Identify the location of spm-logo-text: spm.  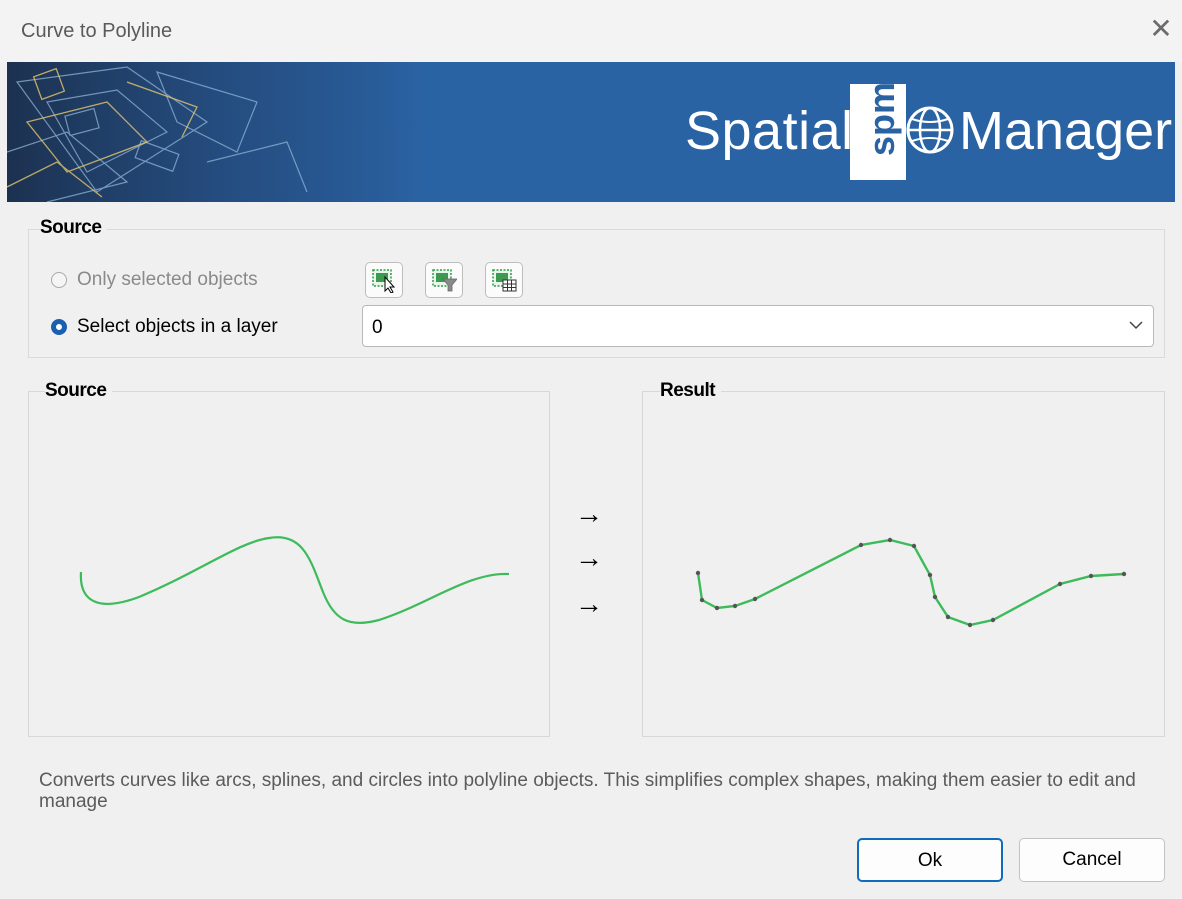
(881, 118).